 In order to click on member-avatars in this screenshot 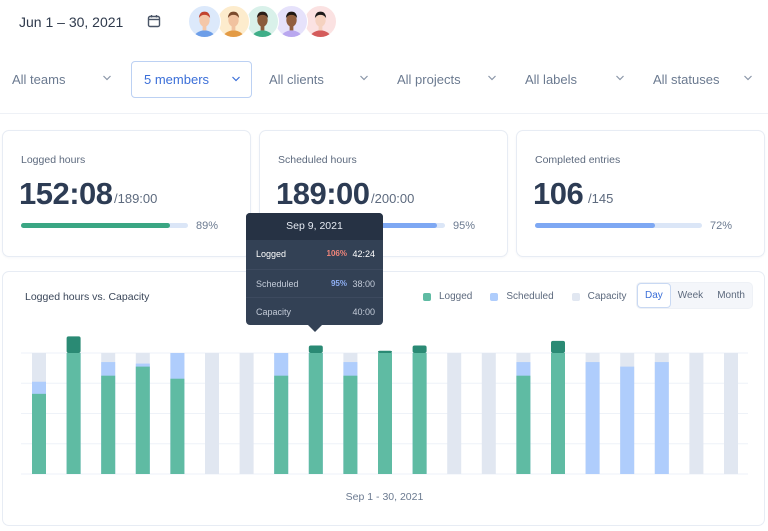, I will do `click(262, 22)`.